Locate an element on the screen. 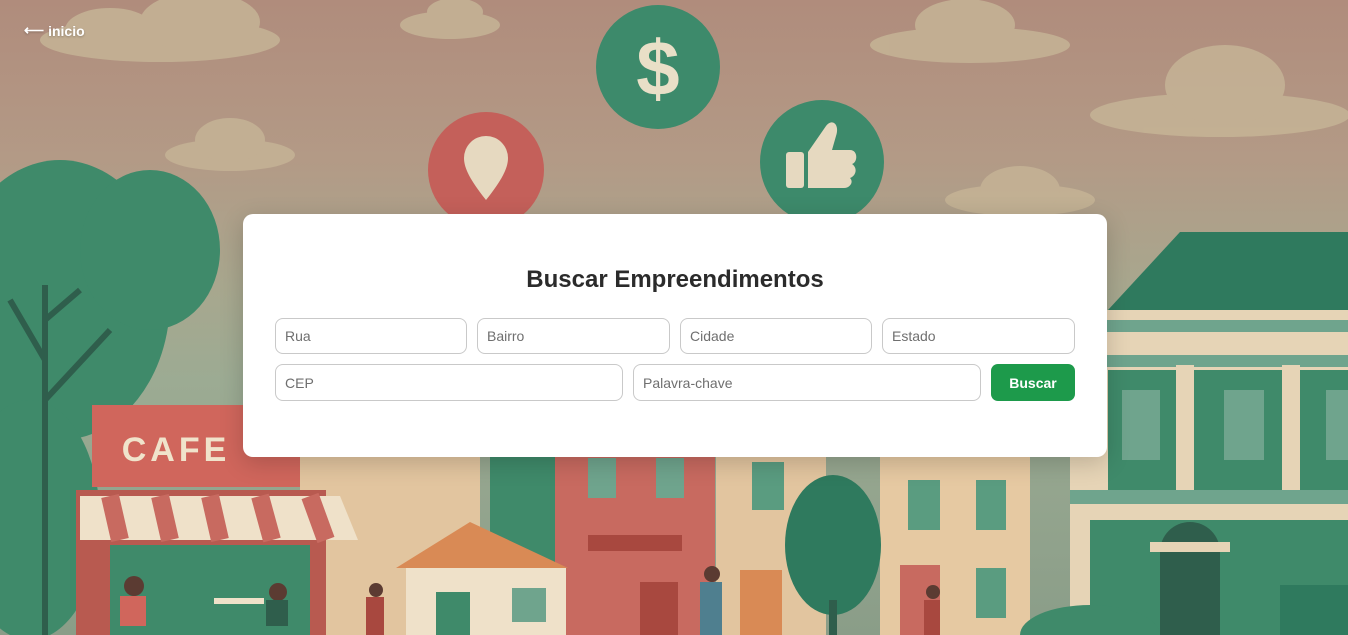 This screenshot has width=1348, height=635. dollar-icon: $ is located at coordinates (658, 67).